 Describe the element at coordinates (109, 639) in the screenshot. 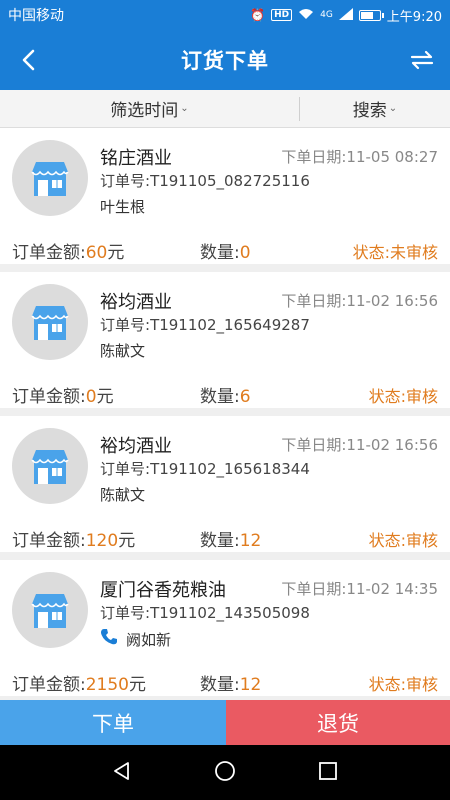

I see `phone-icon` at that location.